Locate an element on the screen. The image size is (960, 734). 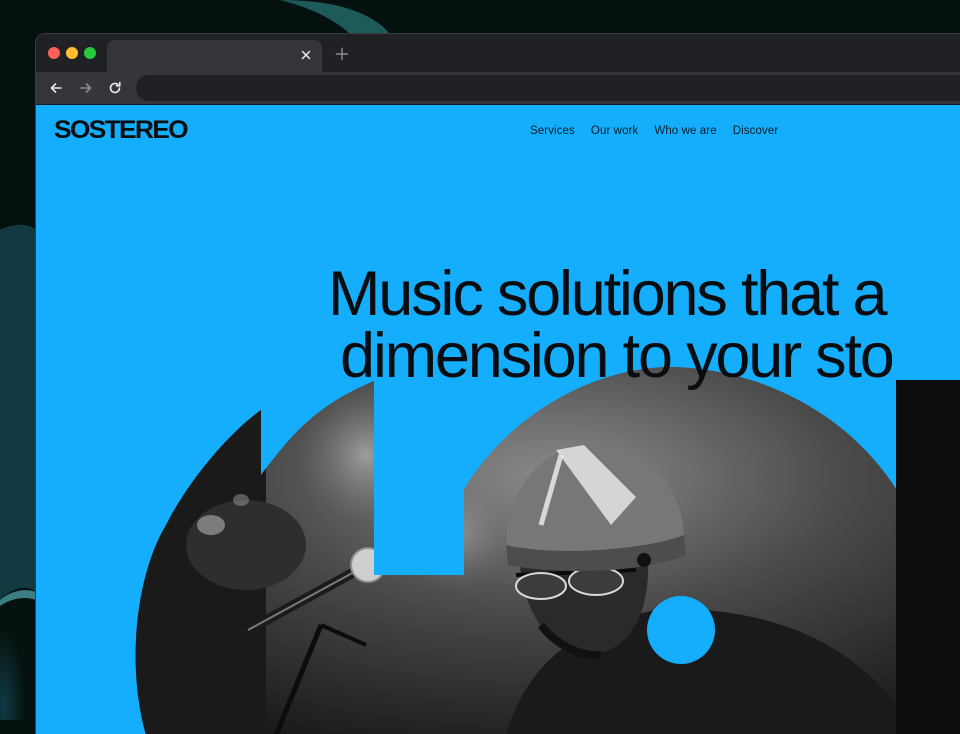
svg-text: SOSTEREO is located at coordinates (121, 130).